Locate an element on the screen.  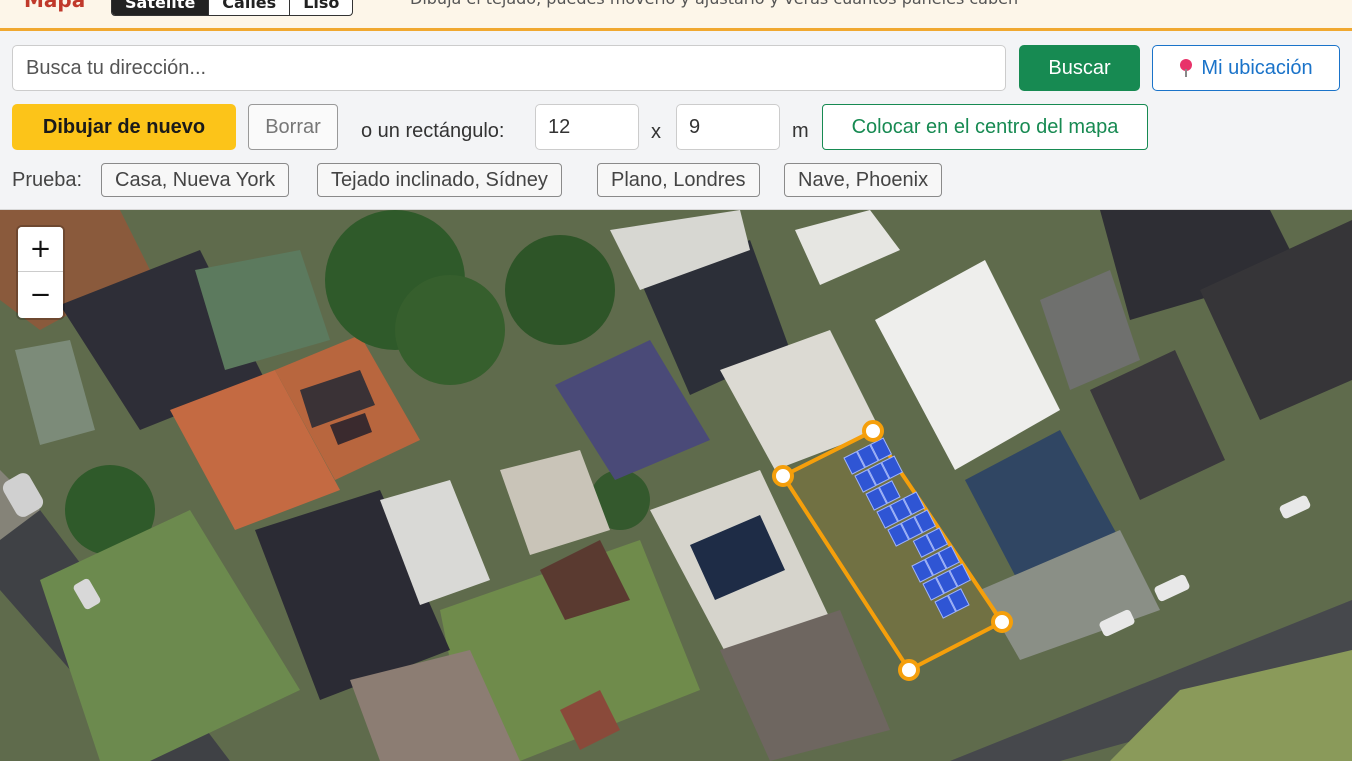
zoom-control: + − is located at coordinates (40, 272).